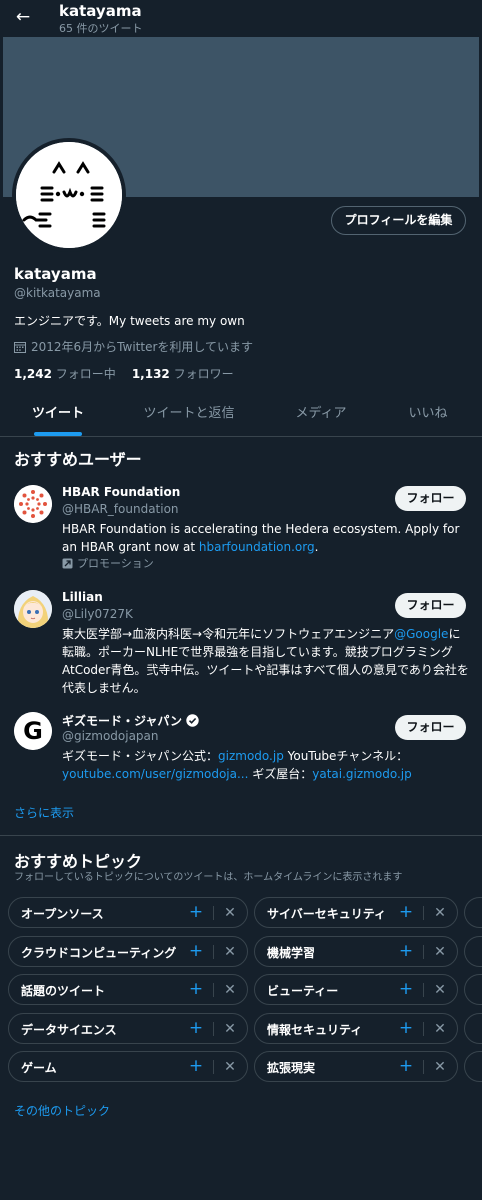 The width and height of the screenshot is (482, 1200). Describe the element at coordinates (251, 756) in the screenshot. I see `bio-link: gizmodo.jp` at that location.